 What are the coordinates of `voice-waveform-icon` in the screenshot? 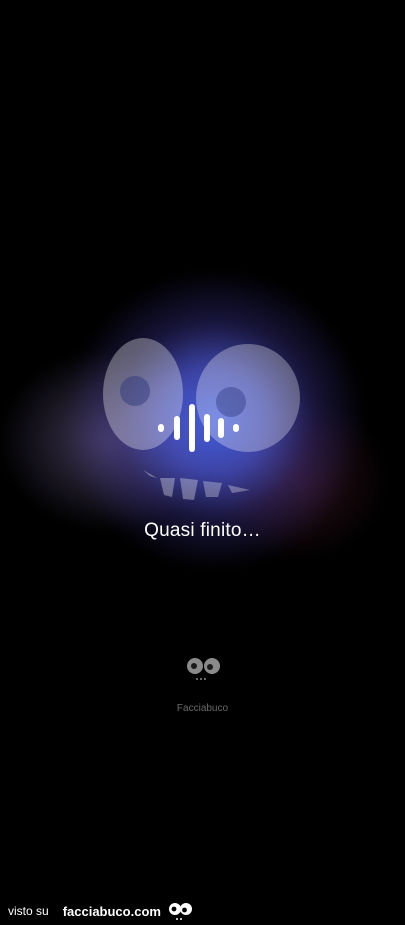 It's located at (198, 428).